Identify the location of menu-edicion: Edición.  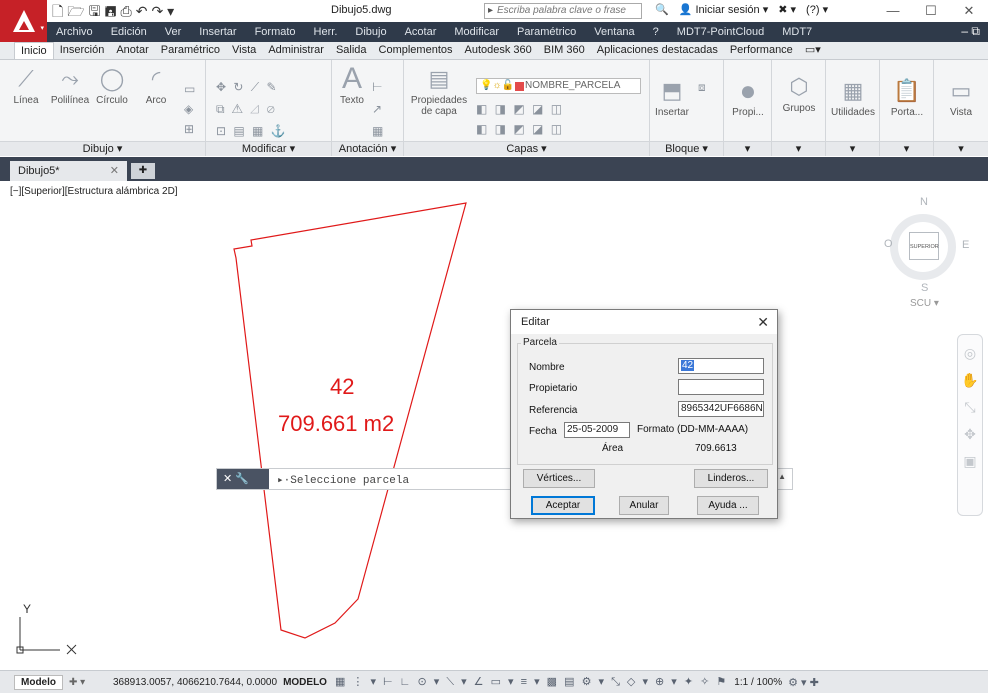
(129, 32).